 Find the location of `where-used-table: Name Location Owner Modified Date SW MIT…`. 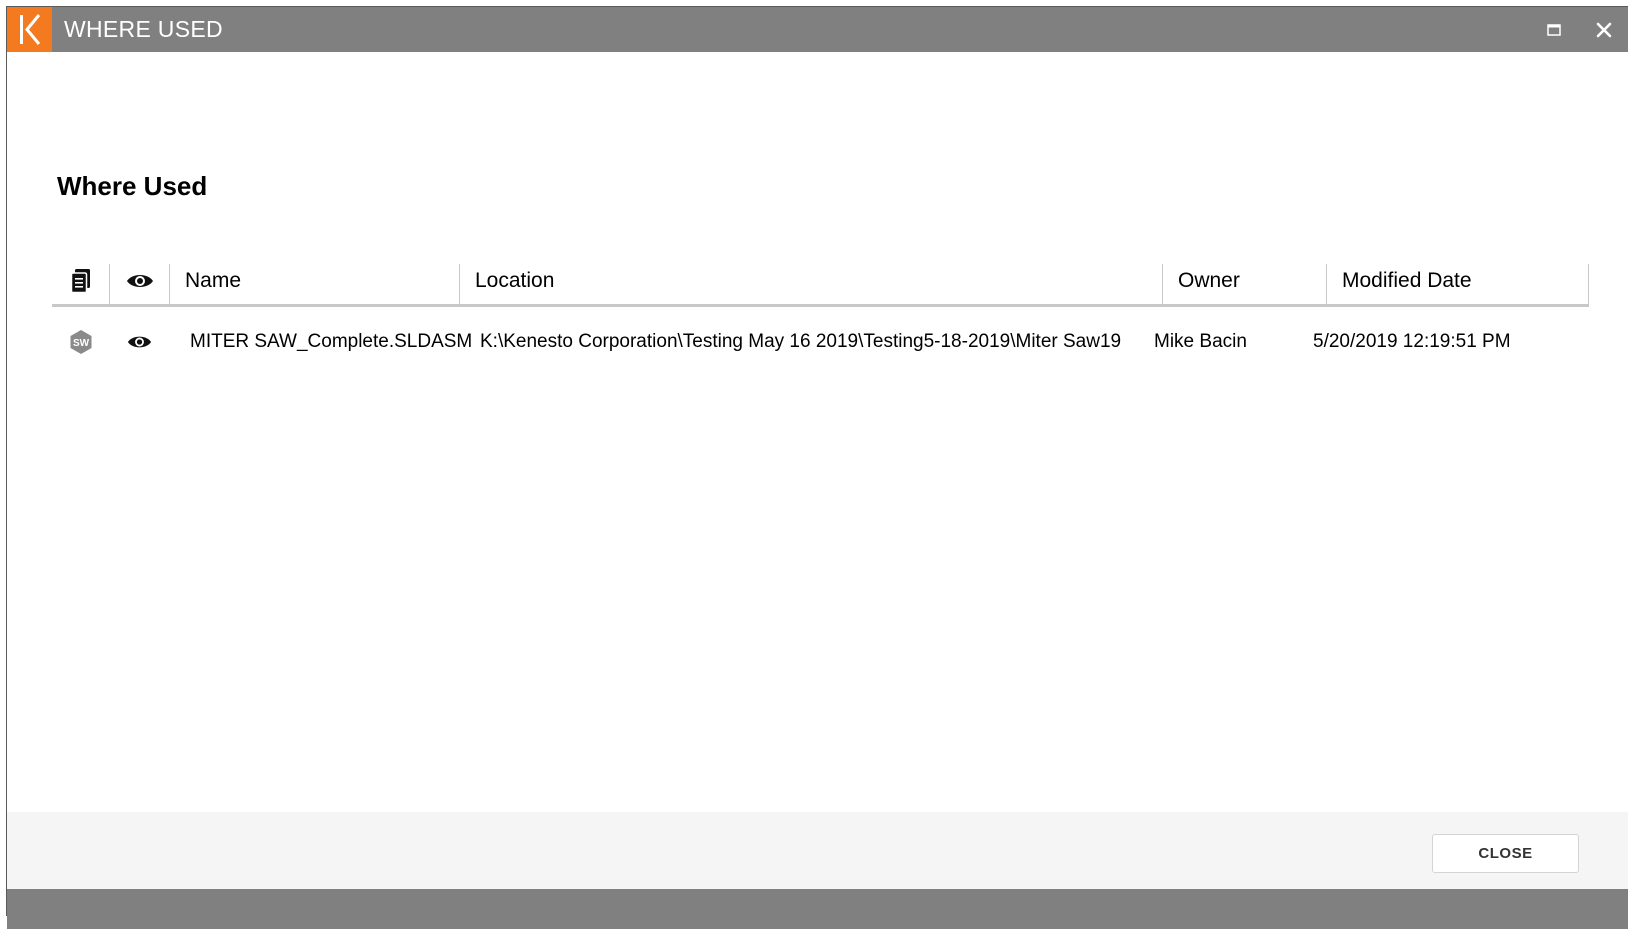

where-used-table: Name Location Owner Modified Date SW MIT… is located at coordinates (820, 317).